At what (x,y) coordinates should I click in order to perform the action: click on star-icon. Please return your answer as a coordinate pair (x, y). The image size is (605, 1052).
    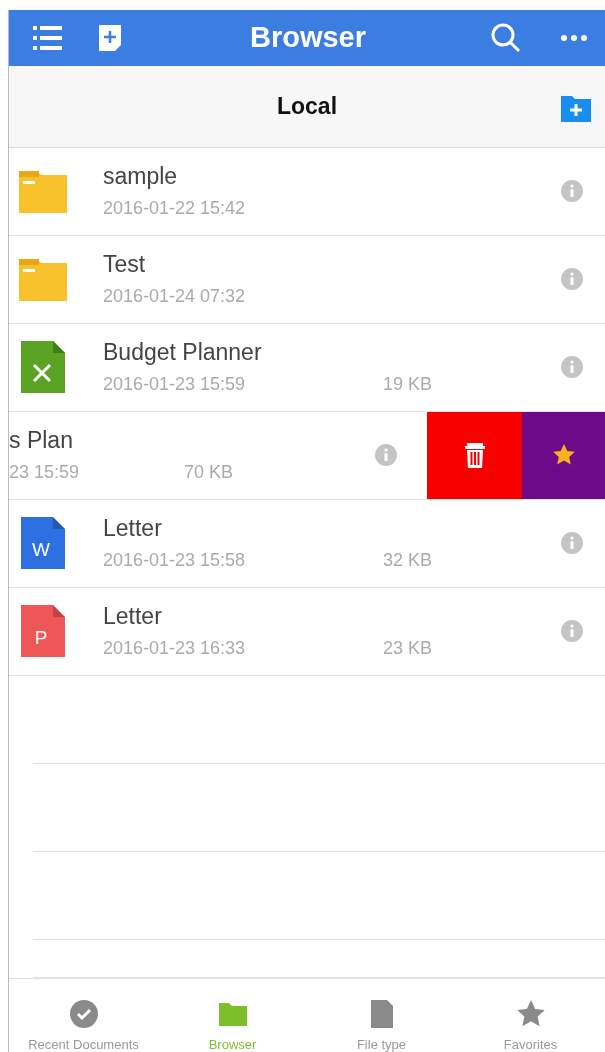
    Looking at the image, I should click on (530, 1014).